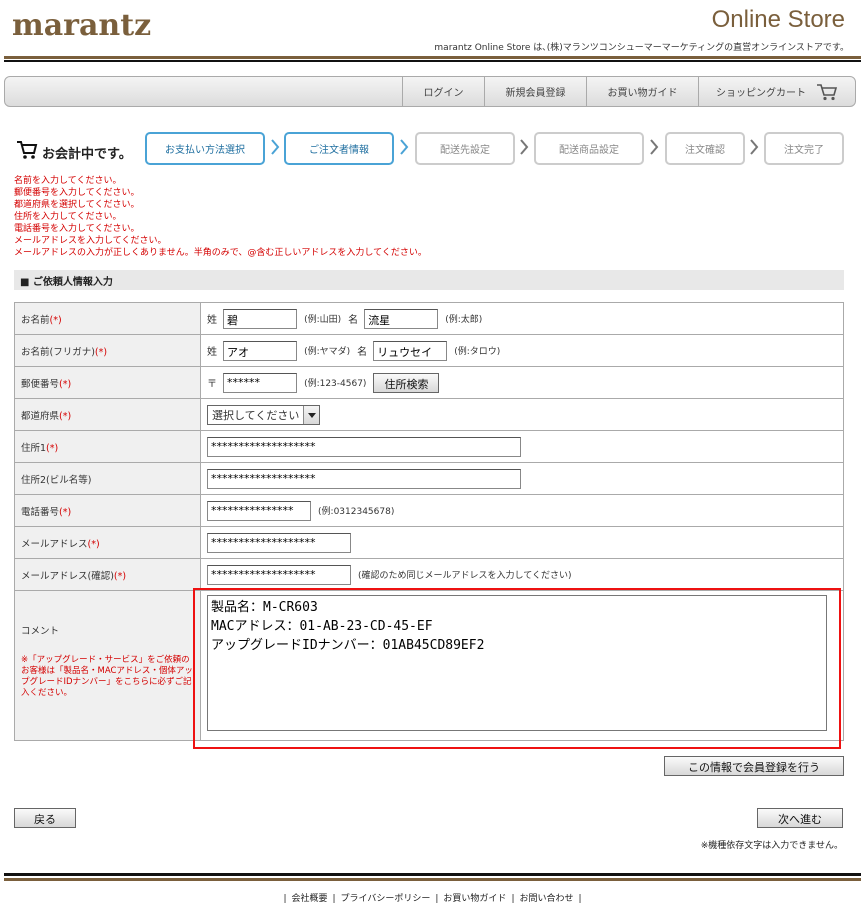  I want to click on email-input: *******************, so click(279, 542).